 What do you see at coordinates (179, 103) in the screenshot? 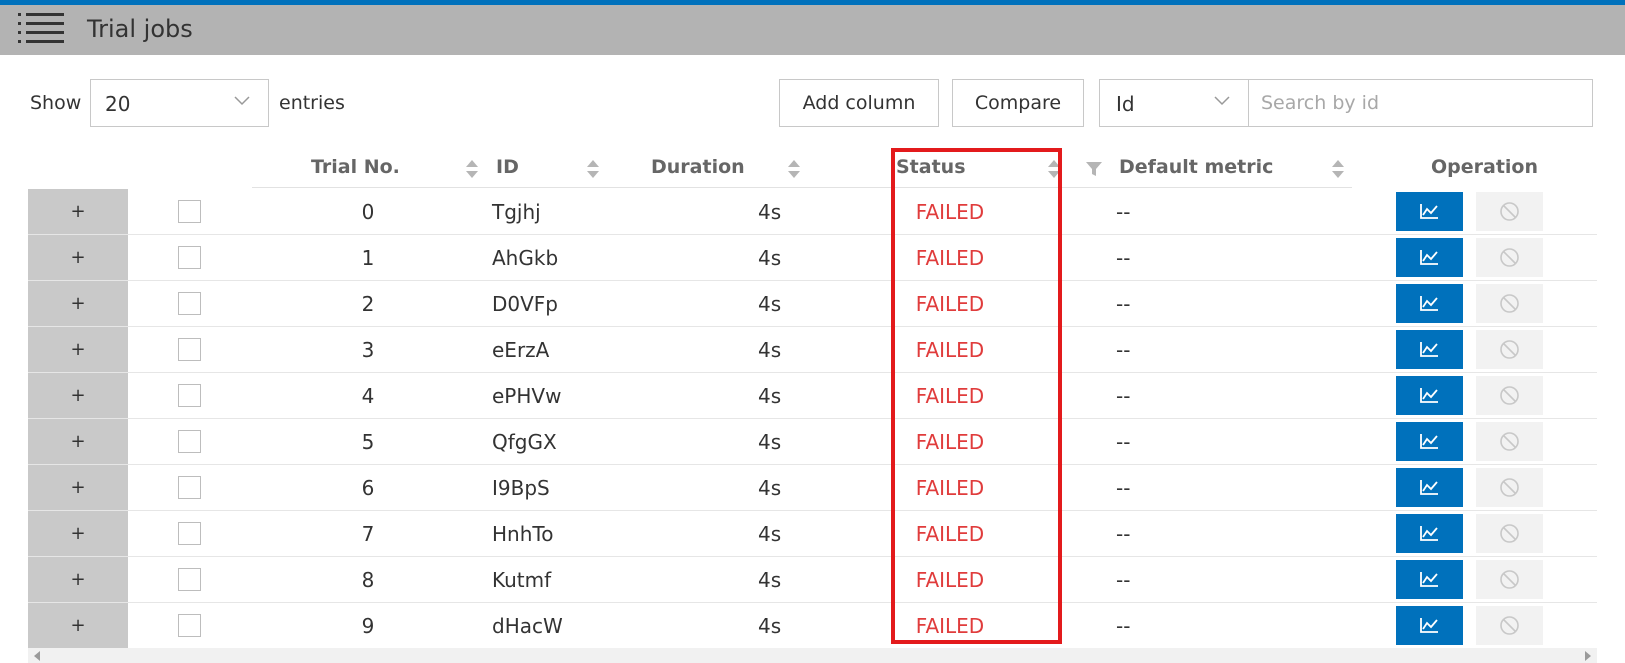
I see `page-size-select: 20` at bounding box center [179, 103].